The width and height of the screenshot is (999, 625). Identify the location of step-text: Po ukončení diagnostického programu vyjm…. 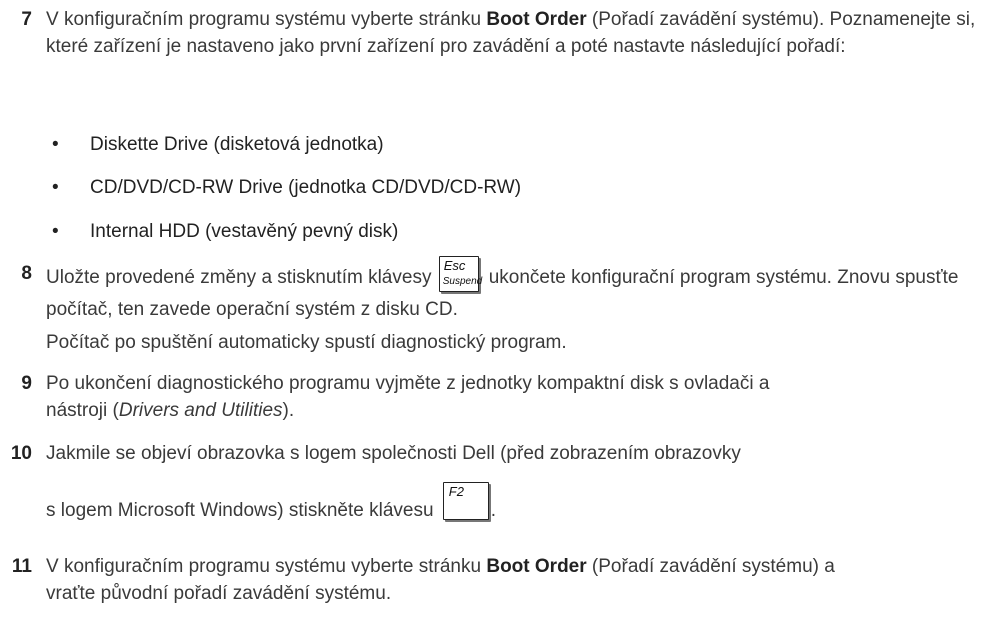
(408, 397).